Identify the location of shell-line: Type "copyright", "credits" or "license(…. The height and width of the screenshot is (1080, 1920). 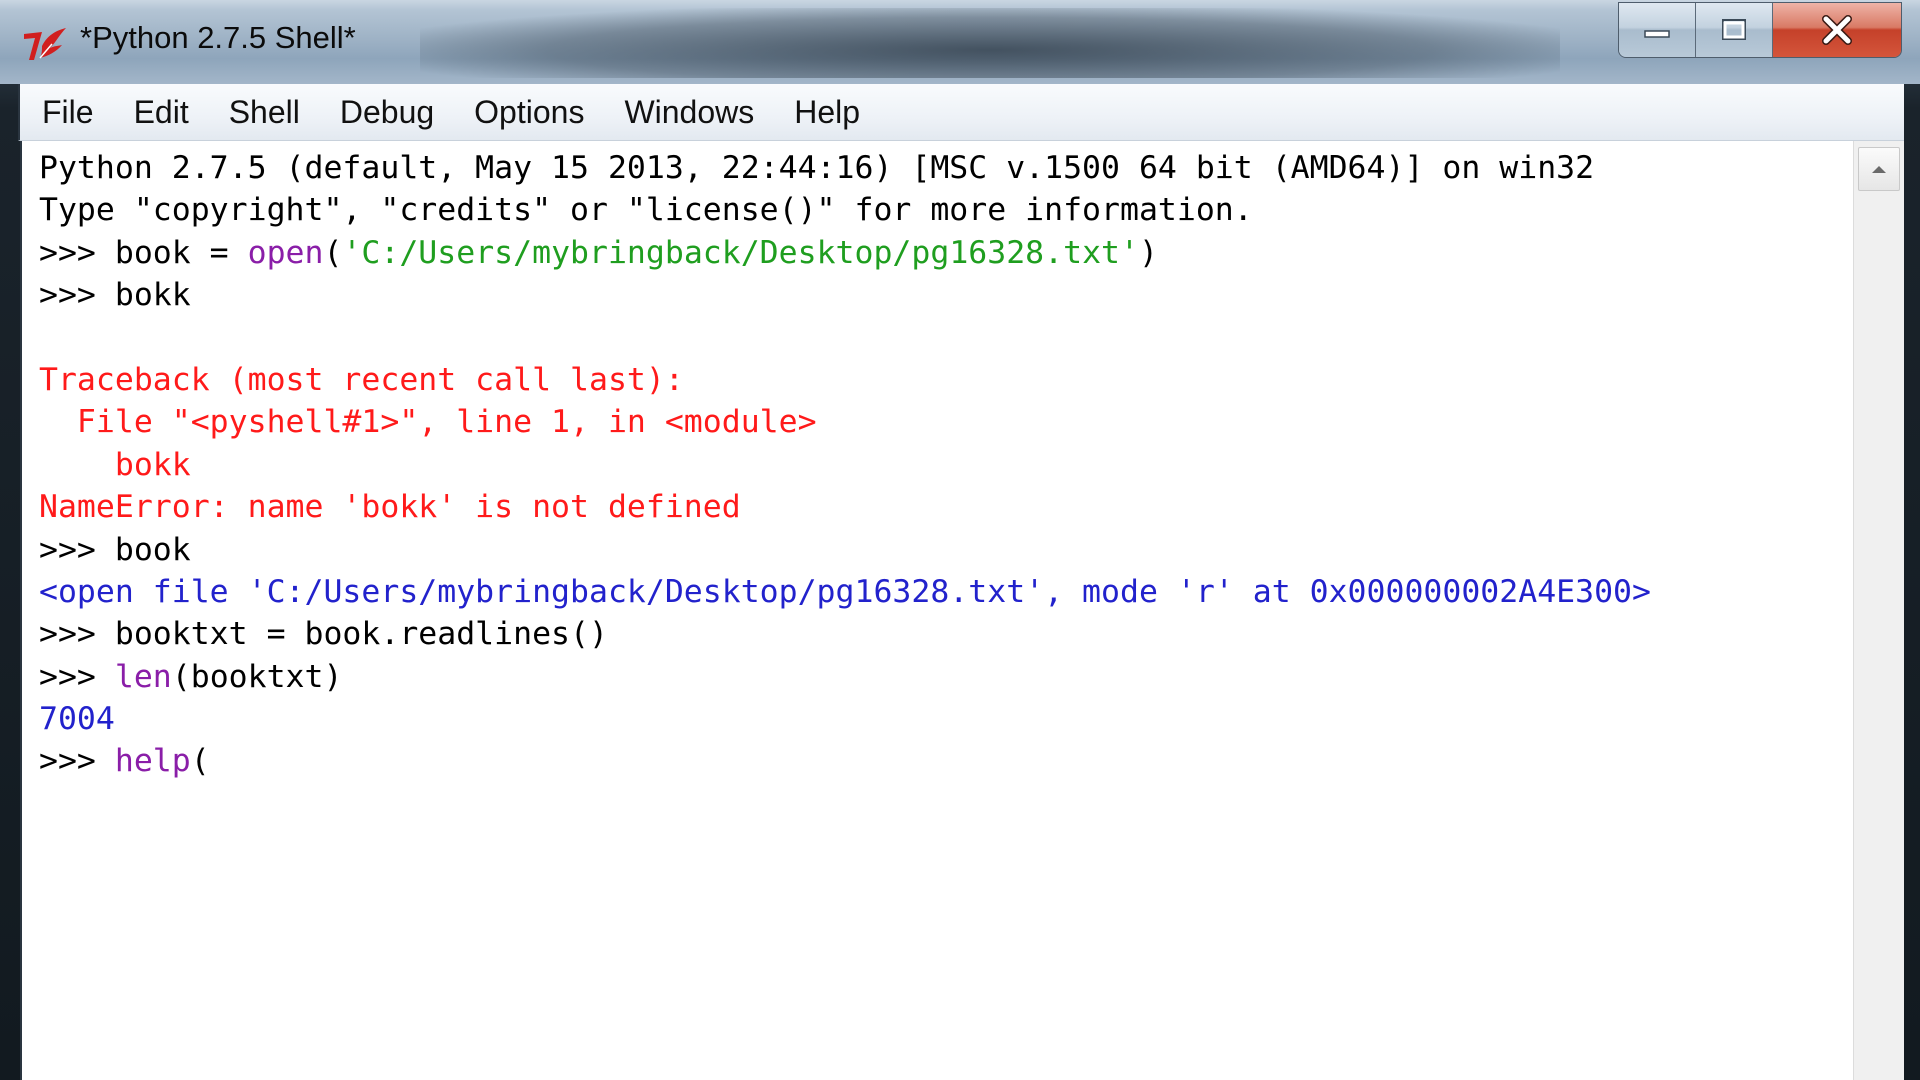
(946, 210).